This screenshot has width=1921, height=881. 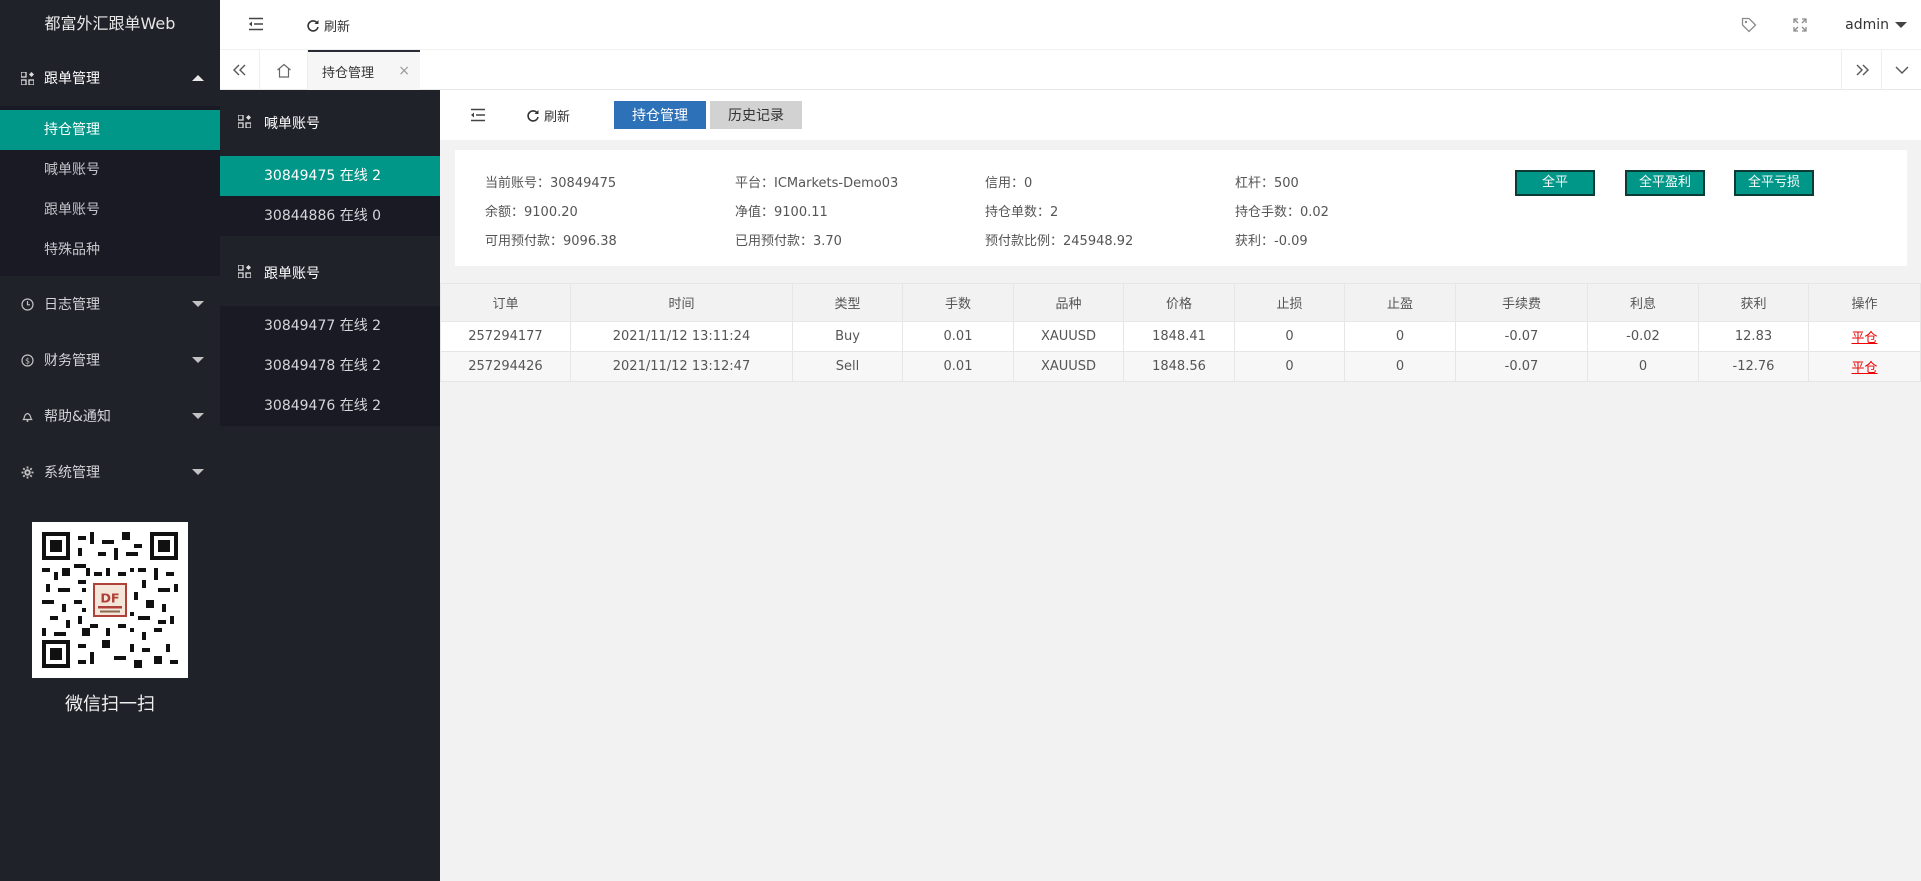 I want to click on cell-price: 1848.56, so click(x=1179, y=366).